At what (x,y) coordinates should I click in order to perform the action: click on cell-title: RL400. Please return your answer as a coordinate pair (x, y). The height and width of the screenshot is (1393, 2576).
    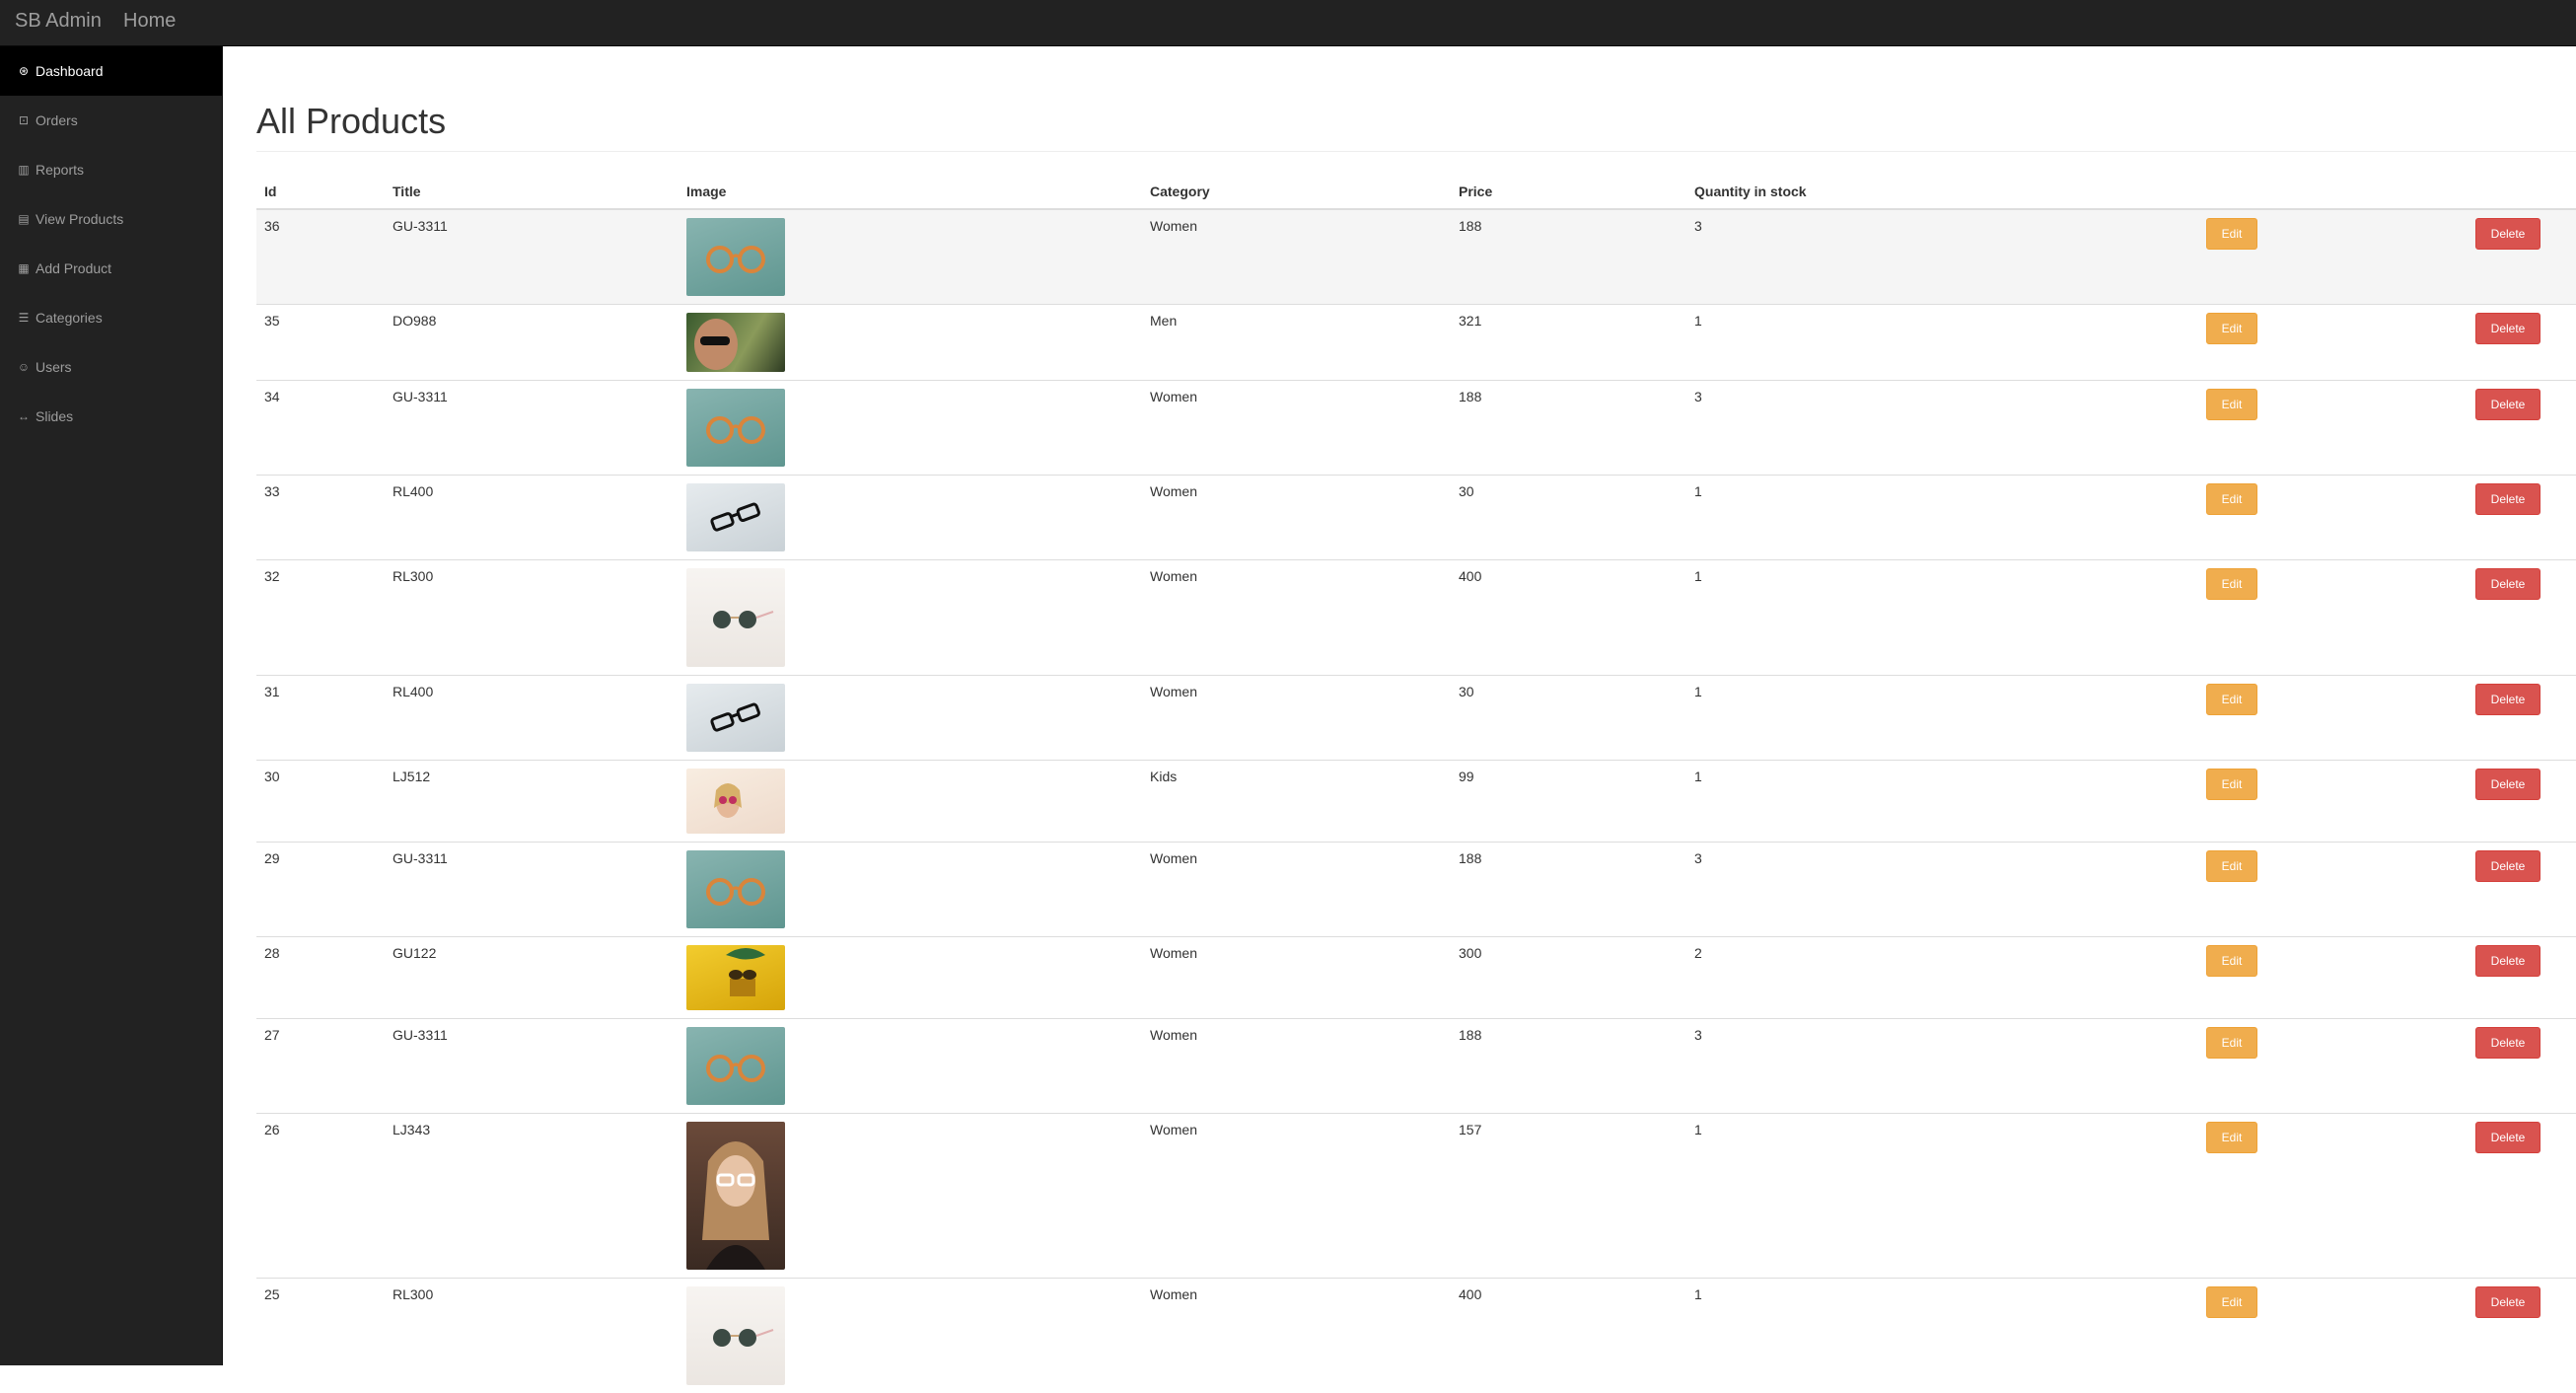
    Looking at the image, I should click on (532, 719).